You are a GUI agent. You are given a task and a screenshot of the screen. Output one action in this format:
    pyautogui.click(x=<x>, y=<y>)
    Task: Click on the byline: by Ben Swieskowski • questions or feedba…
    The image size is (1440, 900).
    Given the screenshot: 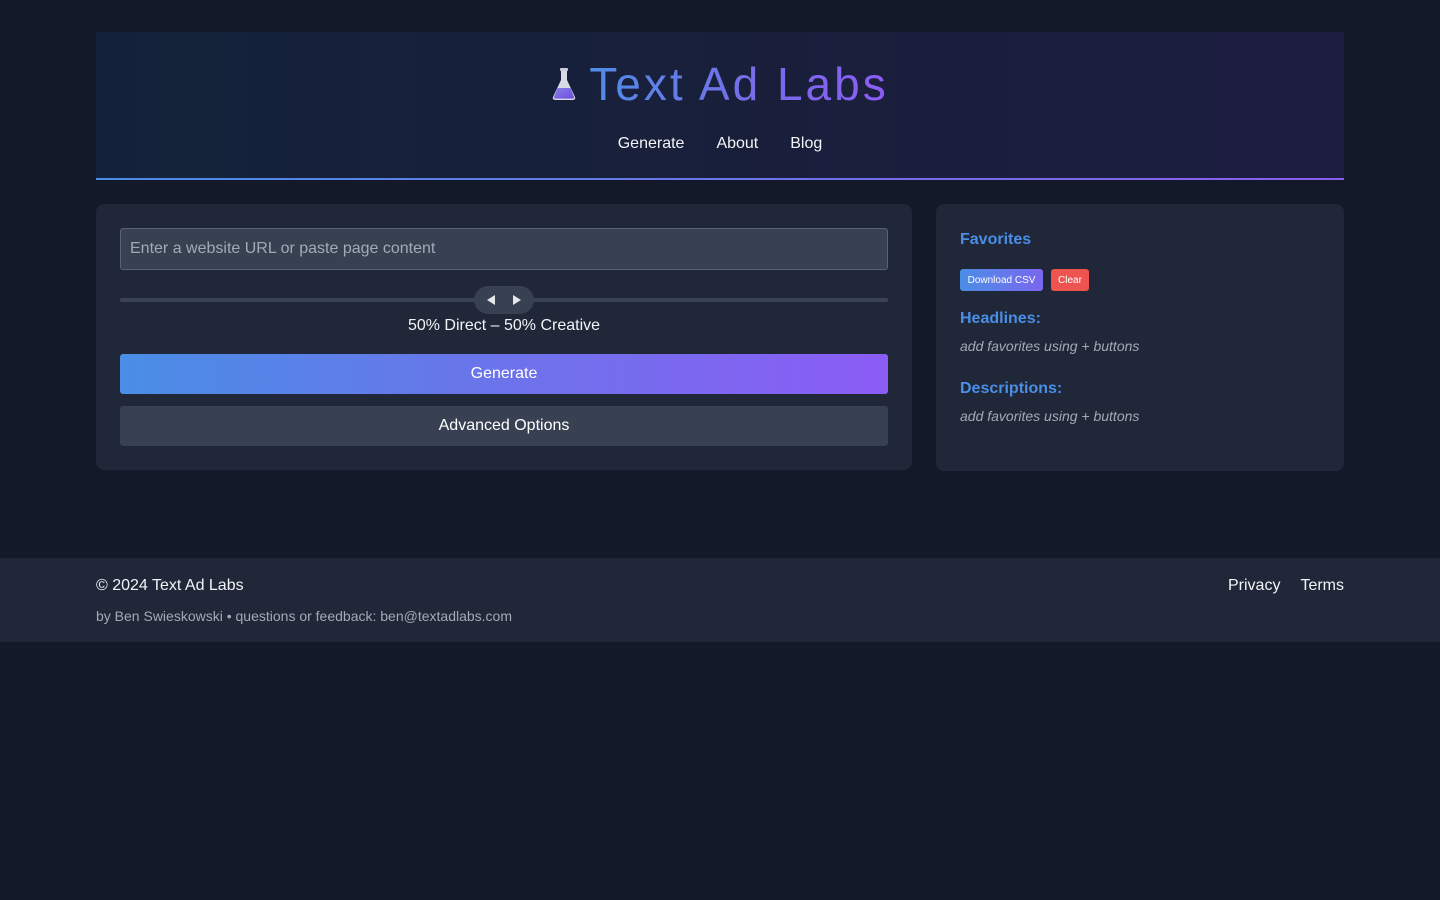 What is the action you would take?
    pyautogui.click(x=304, y=616)
    